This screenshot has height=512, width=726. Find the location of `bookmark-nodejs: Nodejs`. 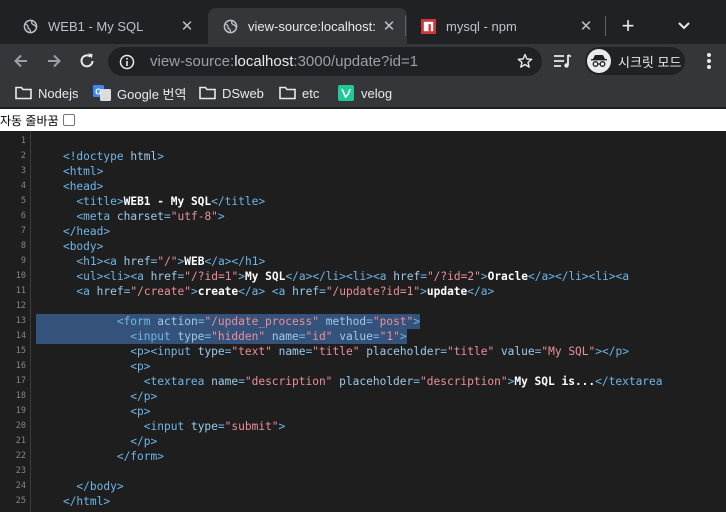

bookmark-nodejs: Nodejs is located at coordinates (46, 93).